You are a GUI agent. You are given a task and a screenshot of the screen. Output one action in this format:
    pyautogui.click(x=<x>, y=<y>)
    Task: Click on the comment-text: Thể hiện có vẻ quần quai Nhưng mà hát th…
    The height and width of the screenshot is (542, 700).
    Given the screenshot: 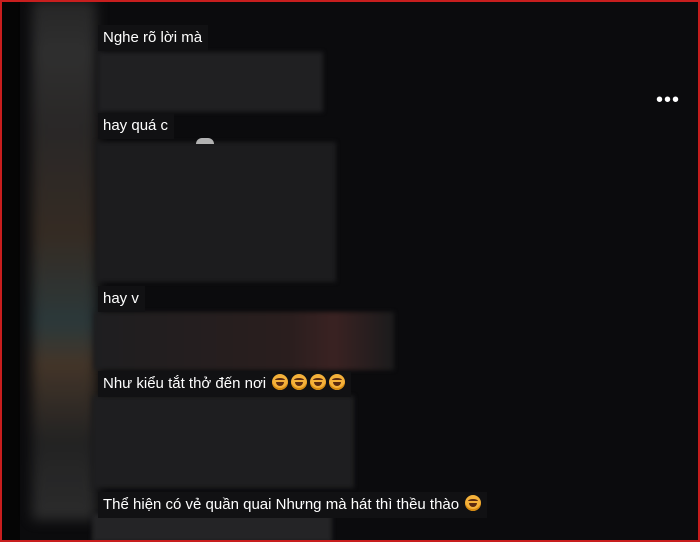 What is the action you would take?
    pyautogui.click(x=293, y=505)
    